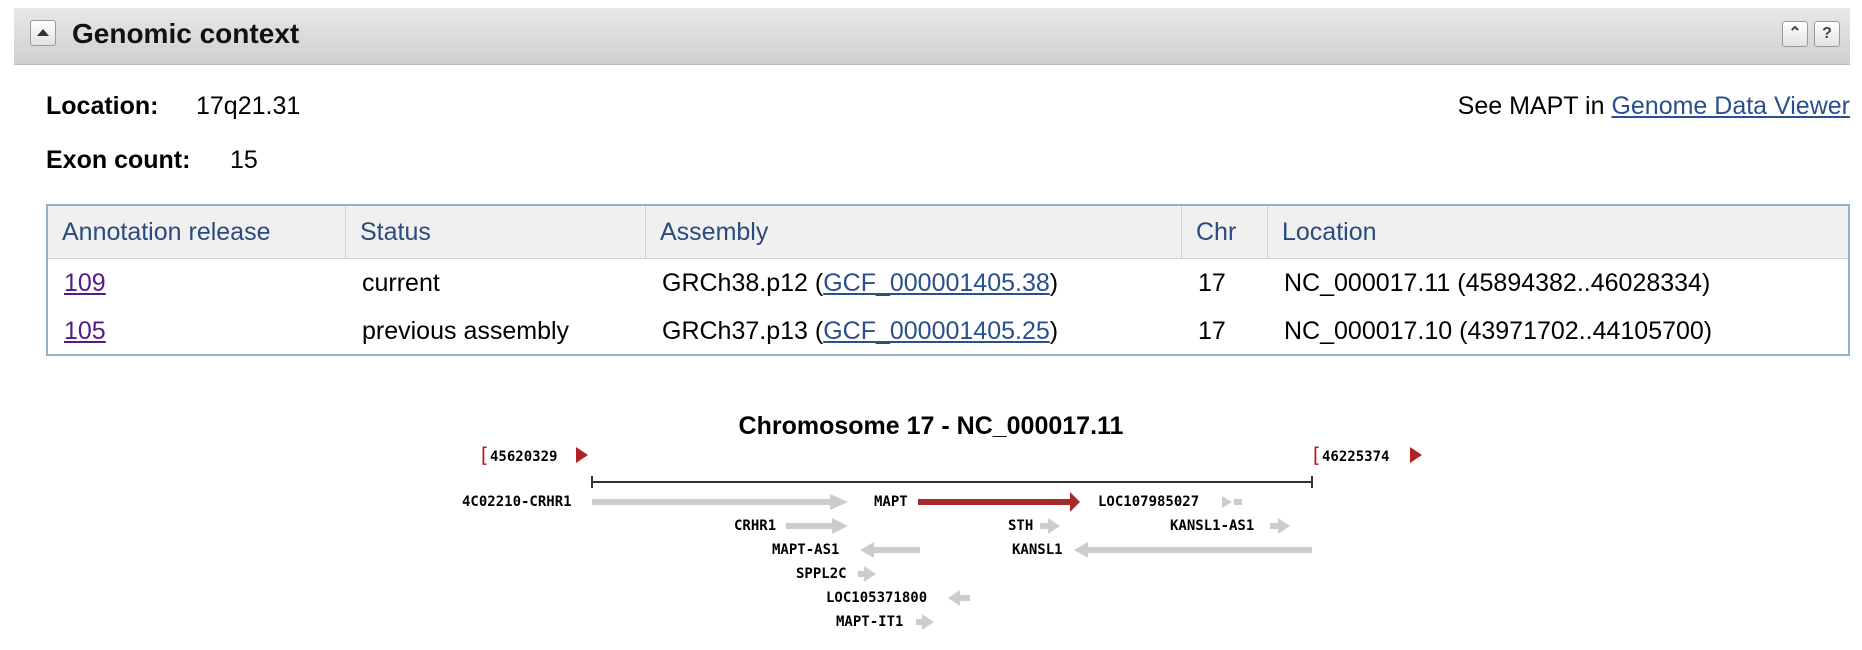 Image resolution: width=1862 pixels, height=650 pixels. What do you see at coordinates (1316, 455) in the screenshot?
I see `right-bracket-icon: [` at bounding box center [1316, 455].